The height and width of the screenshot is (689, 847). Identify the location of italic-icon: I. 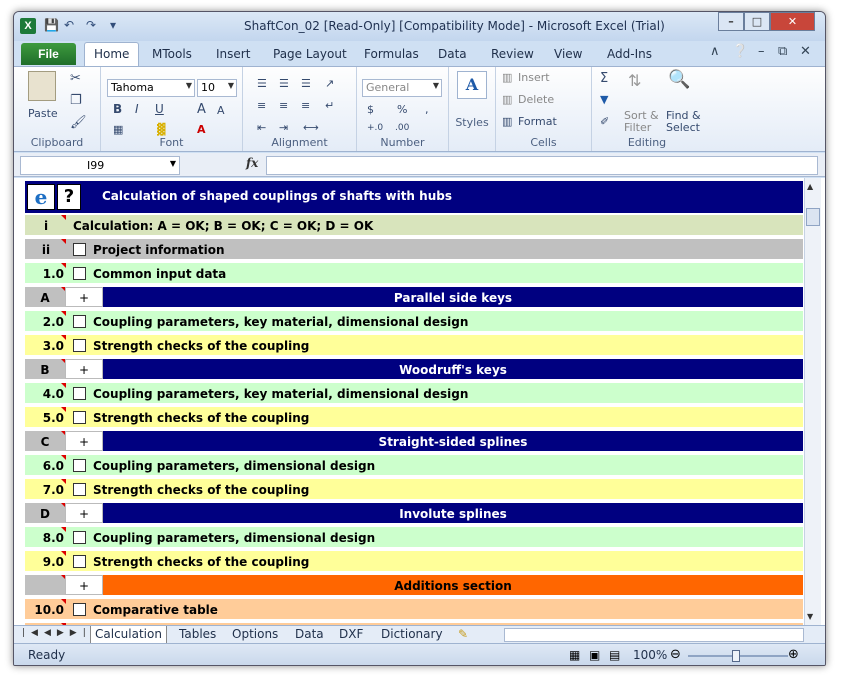
(137, 109).